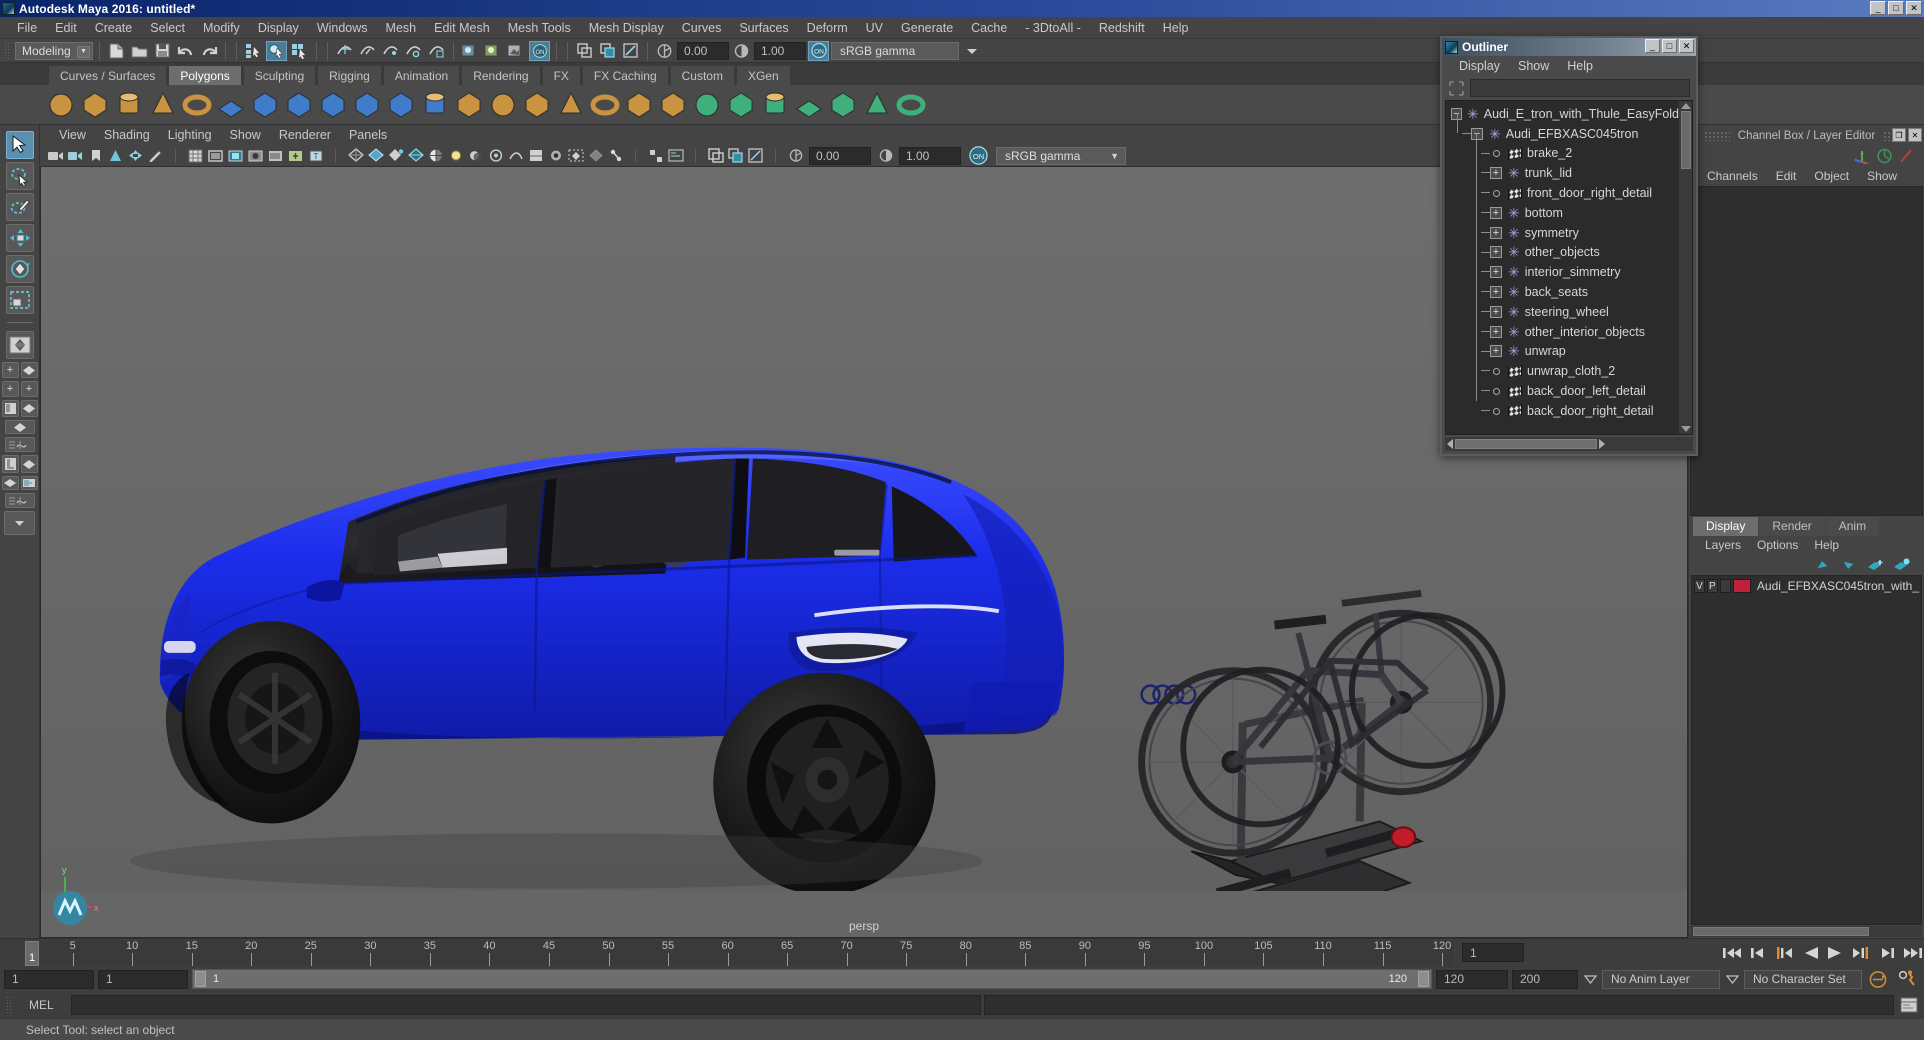  What do you see at coordinates (1809, 953) in the screenshot?
I see `play-backwards-button` at bounding box center [1809, 953].